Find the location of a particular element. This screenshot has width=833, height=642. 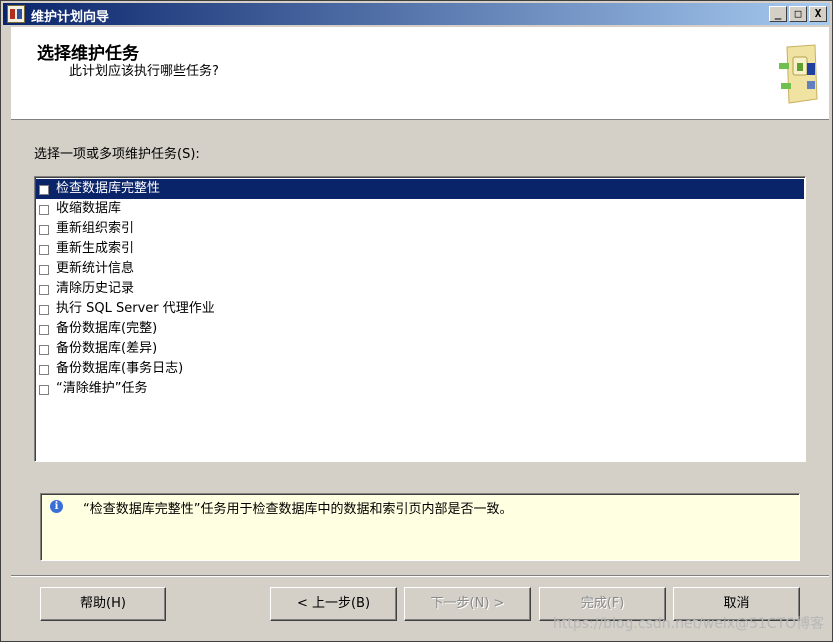

help-button: 帮助(H) is located at coordinates (103, 604).